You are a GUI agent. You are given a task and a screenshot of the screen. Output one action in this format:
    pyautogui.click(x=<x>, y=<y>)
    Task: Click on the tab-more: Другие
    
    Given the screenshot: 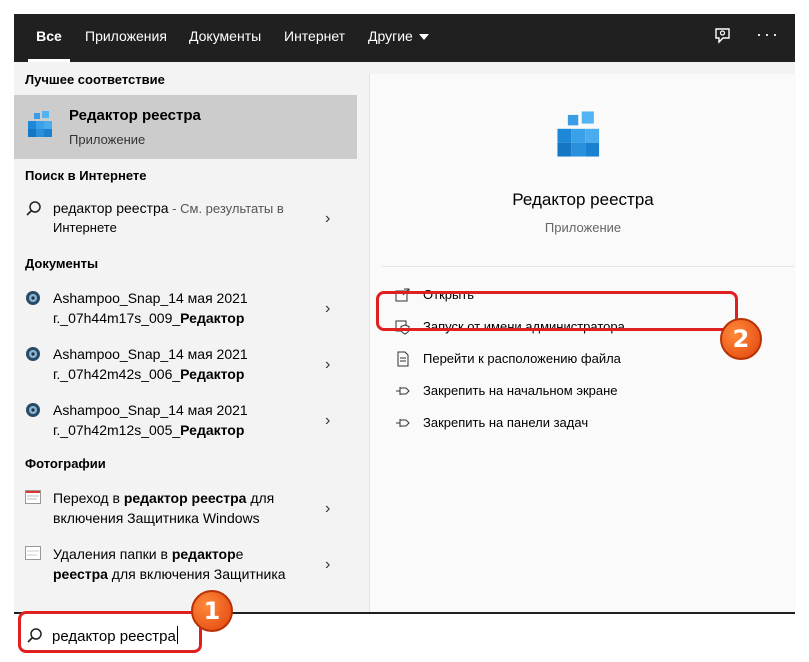 What is the action you would take?
    pyautogui.click(x=398, y=38)
    